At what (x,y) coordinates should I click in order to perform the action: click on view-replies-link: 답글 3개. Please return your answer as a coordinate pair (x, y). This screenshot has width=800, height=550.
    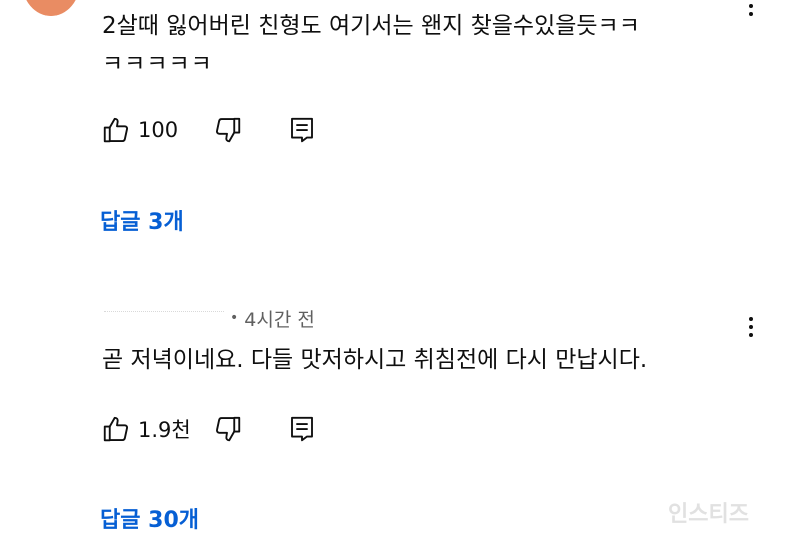
    Looking at the image, I should click on (142, 220).